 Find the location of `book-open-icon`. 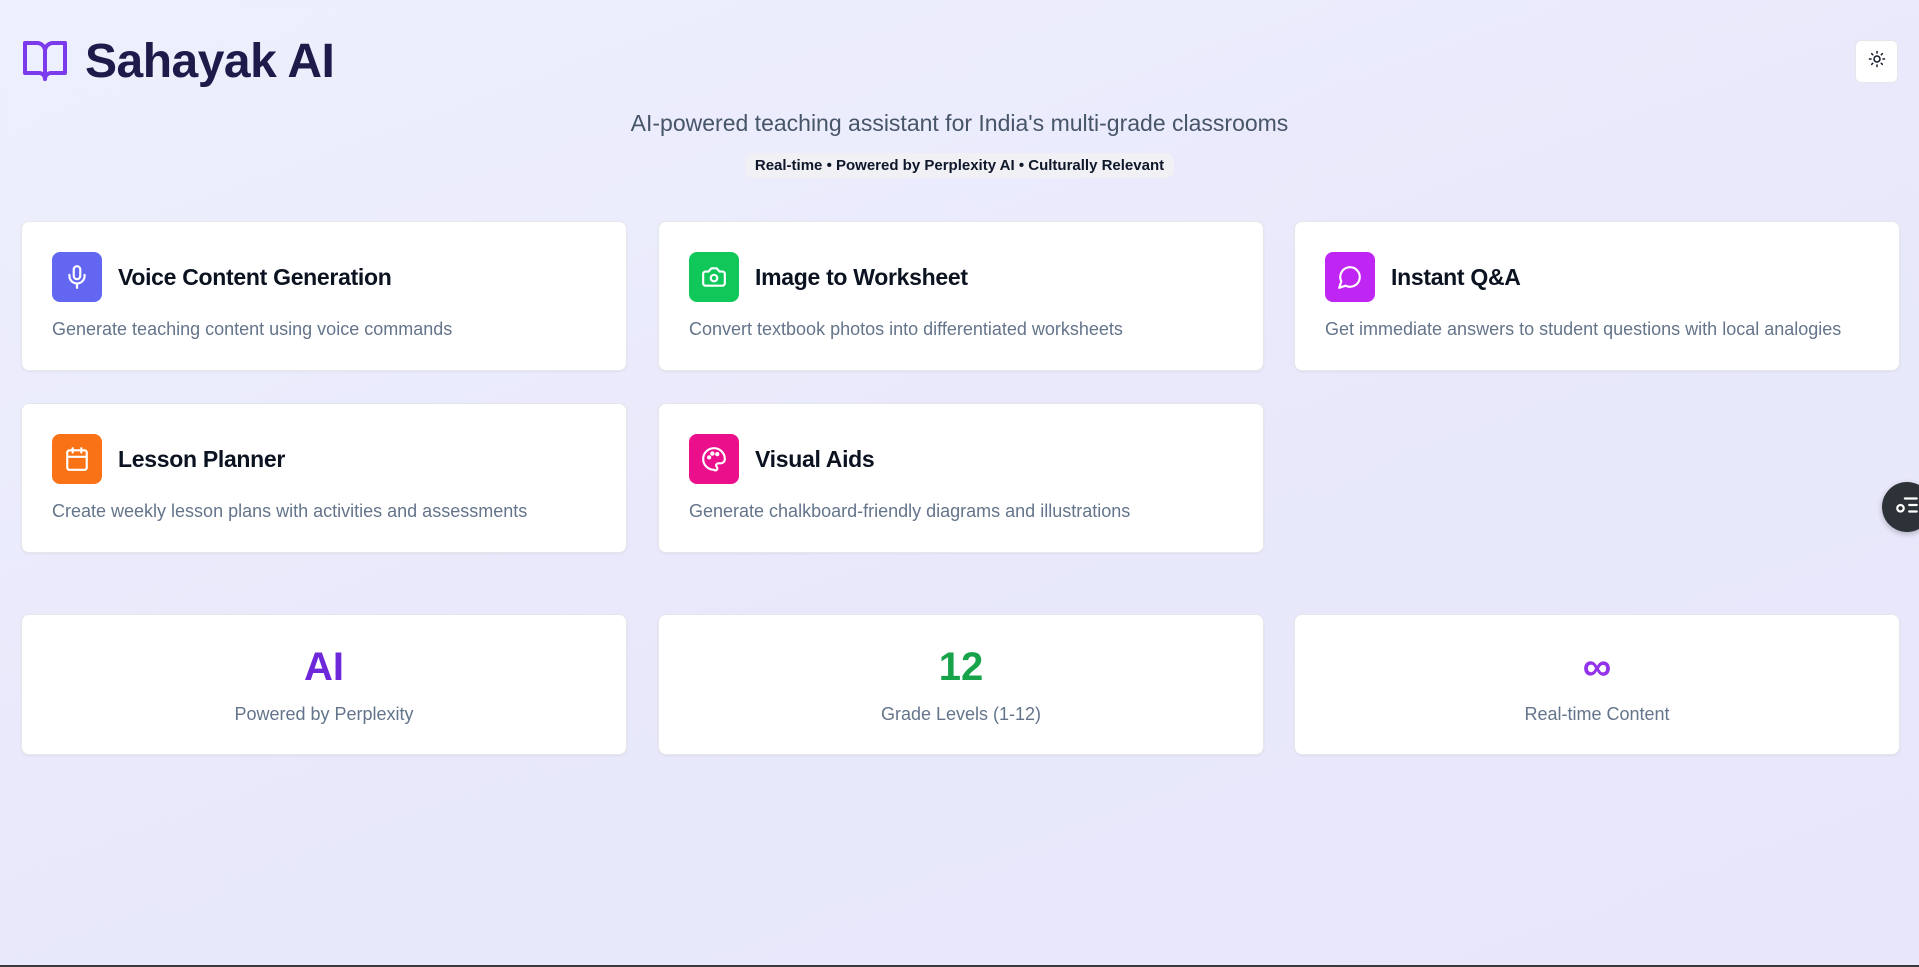

book-open-icon is located at coordinates (45, 61).